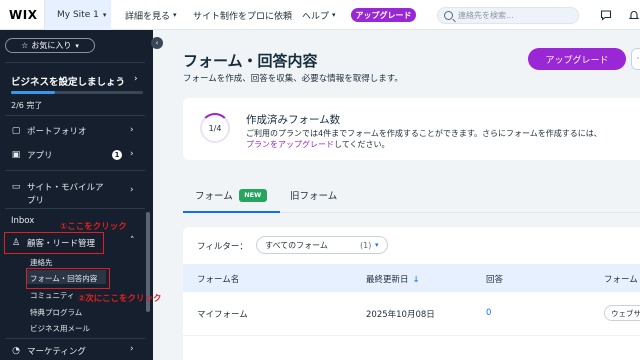 This screenshot has width=640, height=360. I want to click on sidebar-item-label: アプリ, so click(40, 156).